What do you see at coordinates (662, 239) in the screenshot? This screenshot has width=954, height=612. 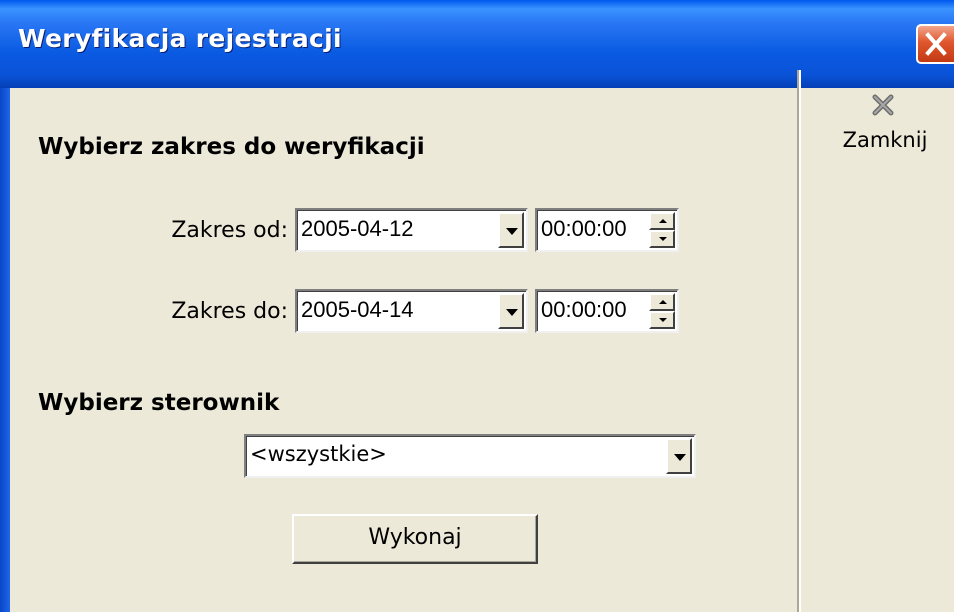 I see `range-from-time-down-button` at bounding box center [662, 239].